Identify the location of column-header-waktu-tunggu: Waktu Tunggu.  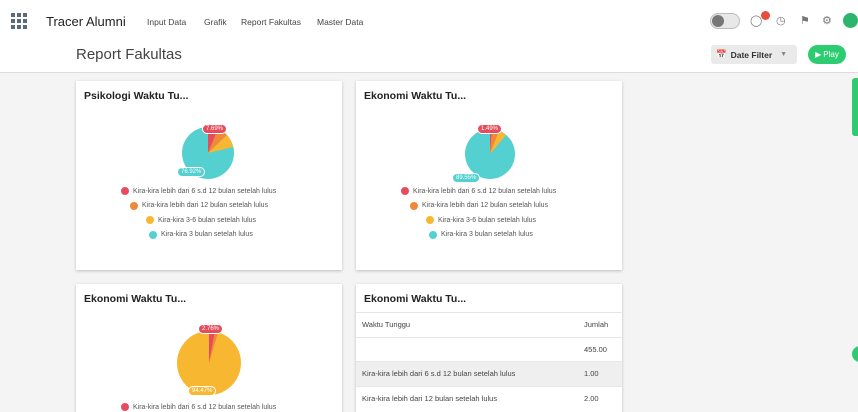
(467, 324).